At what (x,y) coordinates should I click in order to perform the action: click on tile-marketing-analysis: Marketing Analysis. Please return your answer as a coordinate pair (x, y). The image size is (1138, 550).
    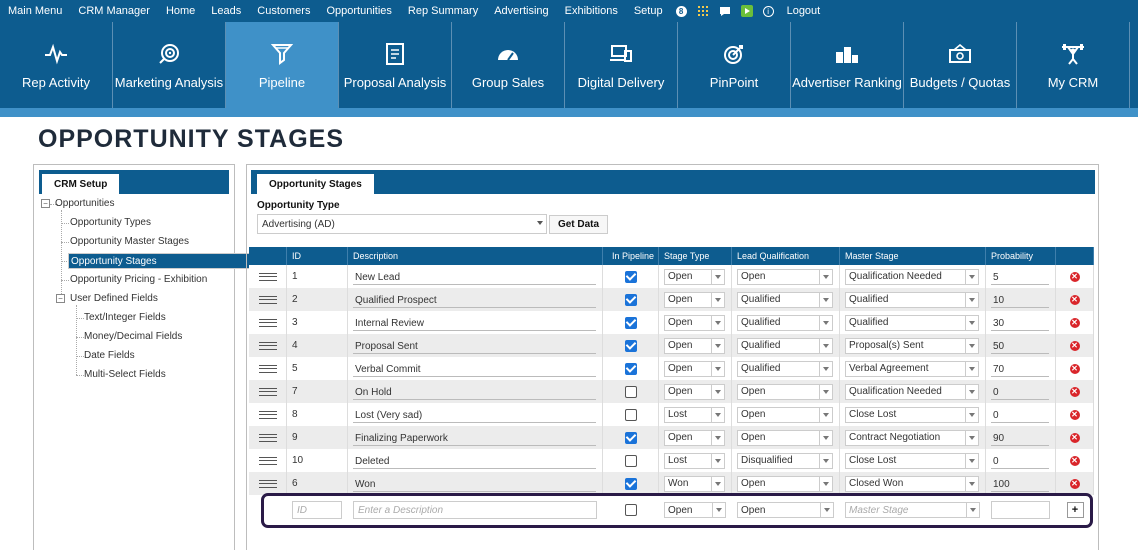
    Looking at the image, I should click on (169, 65).